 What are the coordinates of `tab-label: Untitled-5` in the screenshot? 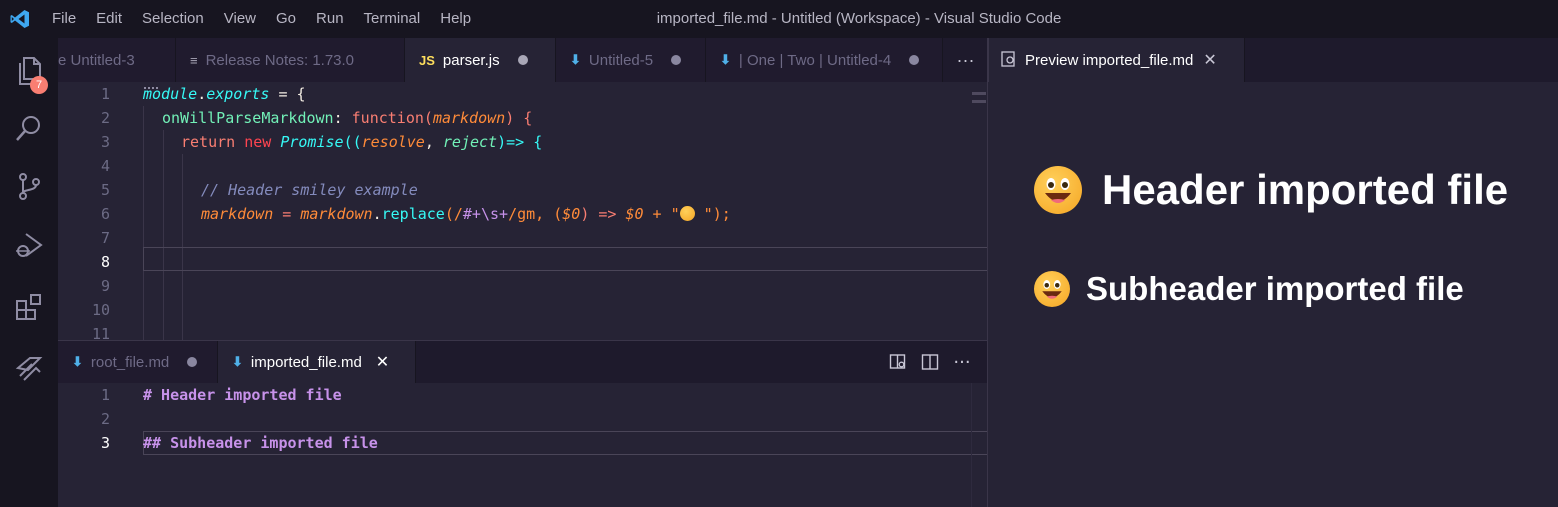 It's located at (621, 60).